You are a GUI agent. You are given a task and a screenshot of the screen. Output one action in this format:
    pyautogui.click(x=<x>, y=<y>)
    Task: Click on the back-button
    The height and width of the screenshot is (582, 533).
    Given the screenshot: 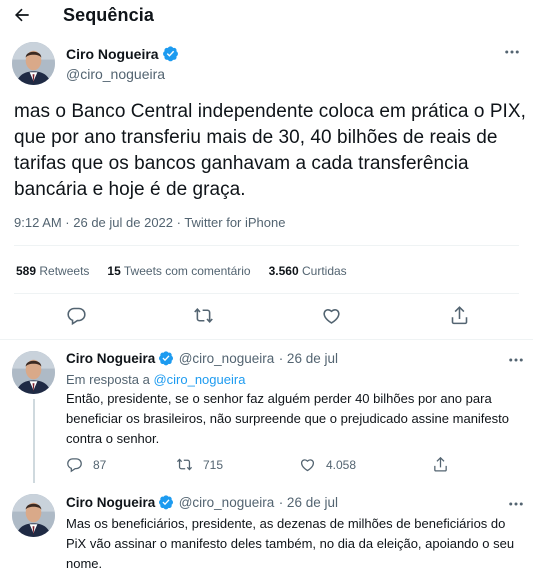 What is the action you would take?
    pyautogui.click(x=22, y=15)
    